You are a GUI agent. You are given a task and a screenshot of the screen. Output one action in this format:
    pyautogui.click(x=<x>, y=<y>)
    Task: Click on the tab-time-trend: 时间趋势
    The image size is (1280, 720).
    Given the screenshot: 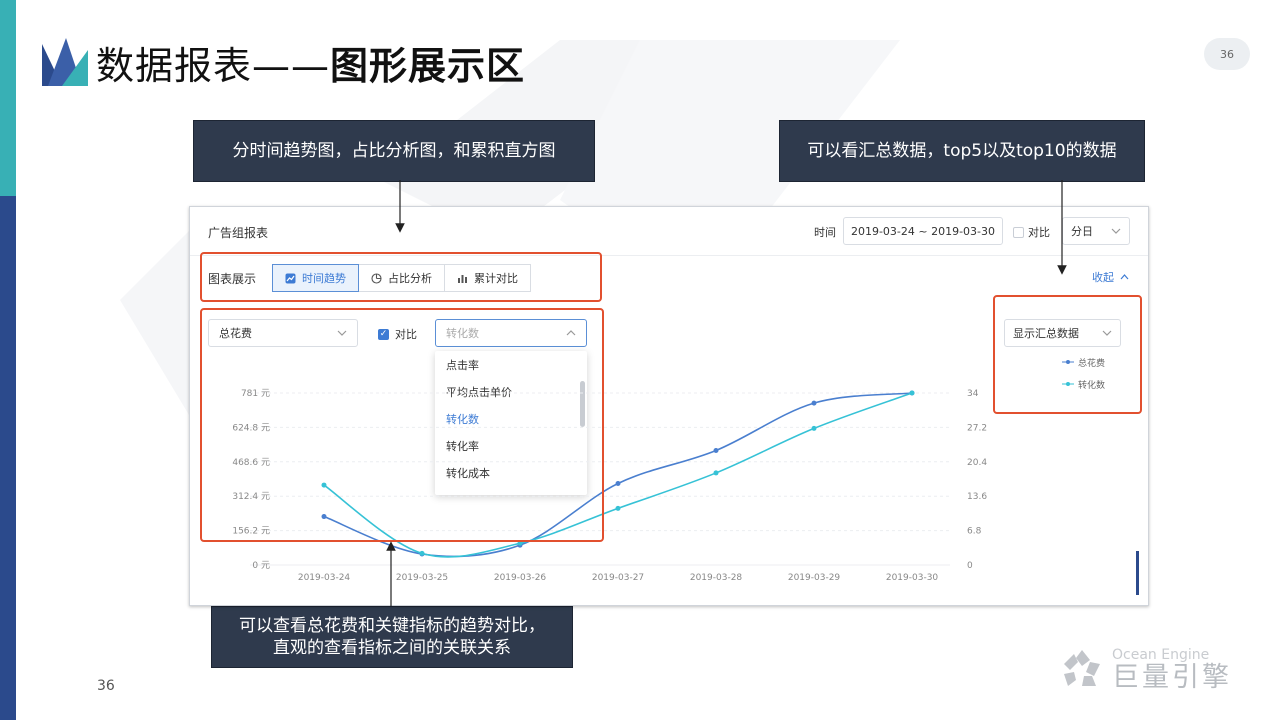 What is the action you would take?
    pyautogui.click(x=315, y=278)
    